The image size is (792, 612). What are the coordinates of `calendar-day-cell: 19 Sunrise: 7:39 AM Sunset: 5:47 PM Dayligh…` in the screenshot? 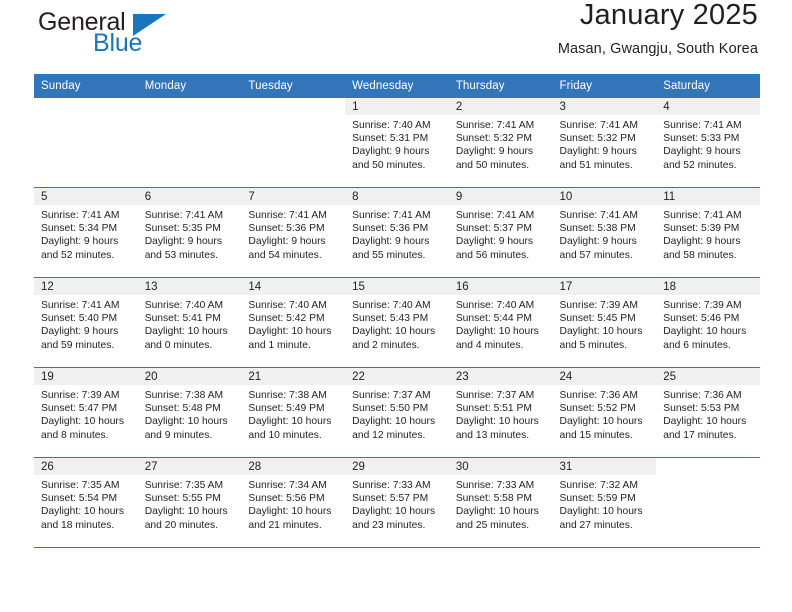 It's located at (86, 412).